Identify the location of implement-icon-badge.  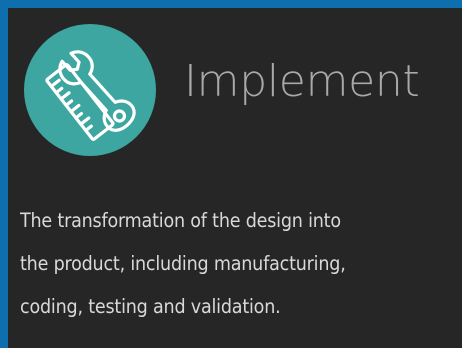
(90, 90).